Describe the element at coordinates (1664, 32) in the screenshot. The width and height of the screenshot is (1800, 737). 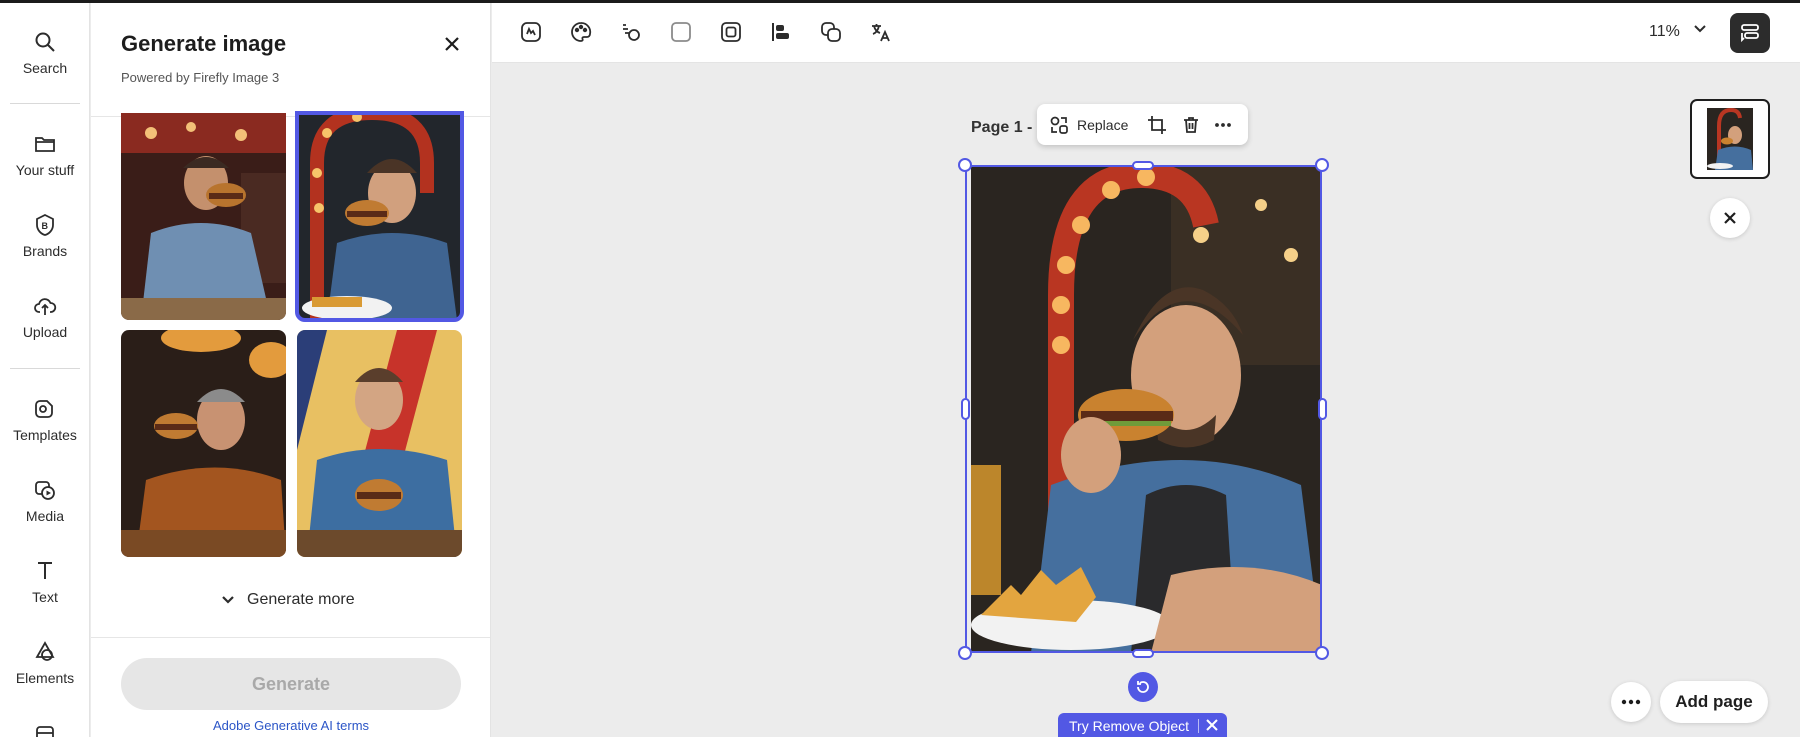
I see `zoom-level: 11%` at that location.